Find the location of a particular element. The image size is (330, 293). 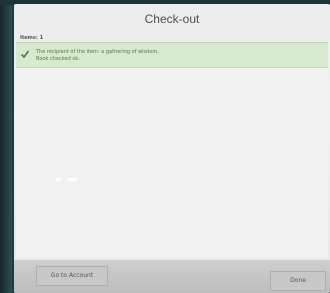

footer-bar: Go to Account Done is located at coordinates (172, 276).